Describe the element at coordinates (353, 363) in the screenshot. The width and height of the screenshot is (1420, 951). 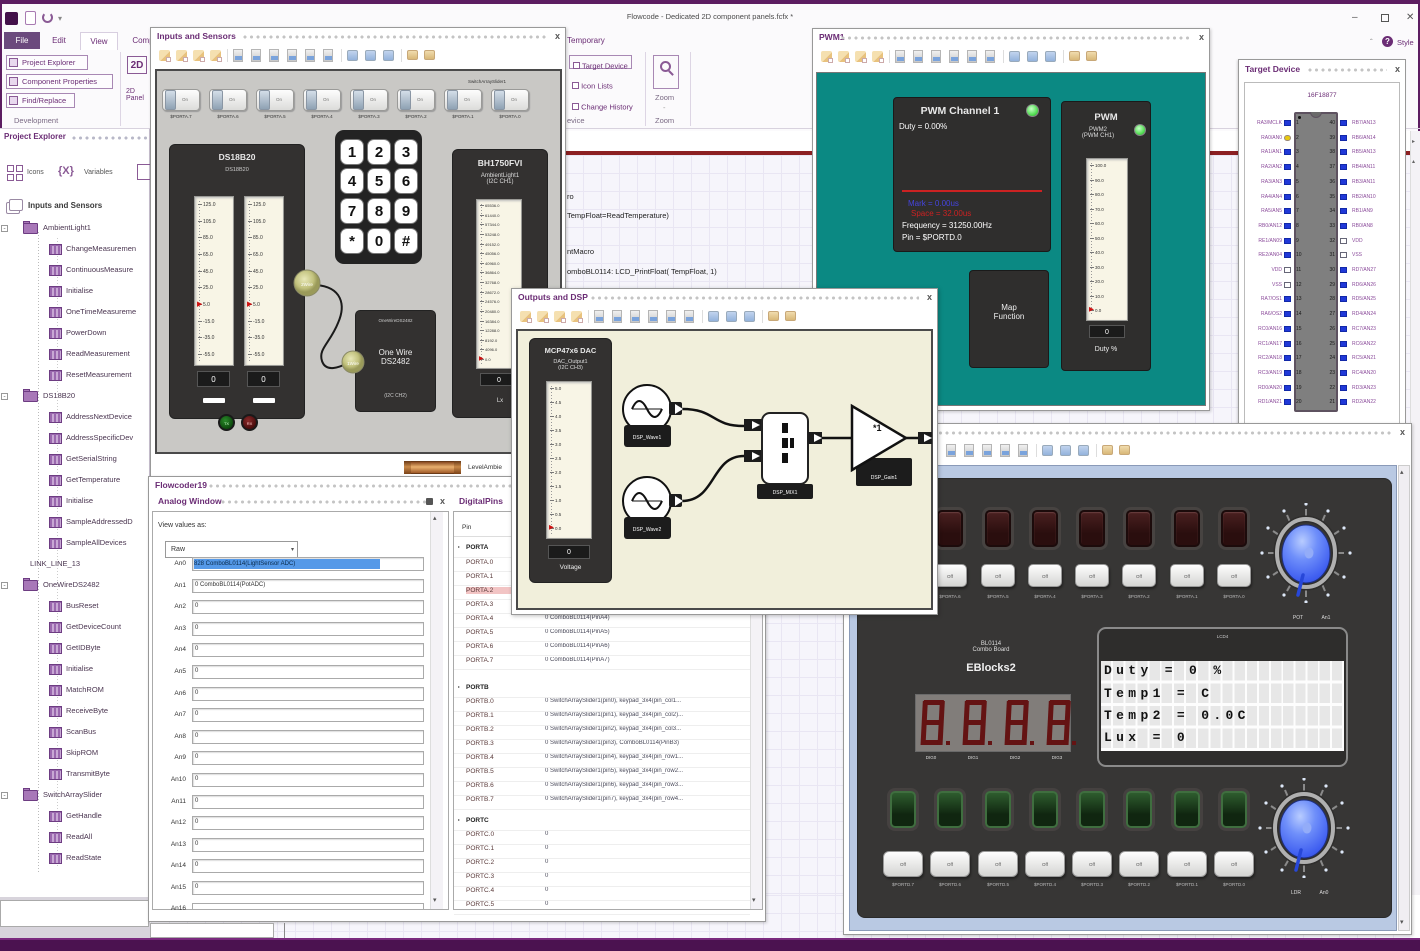
I see `svg-text: 1Wire` at that location.